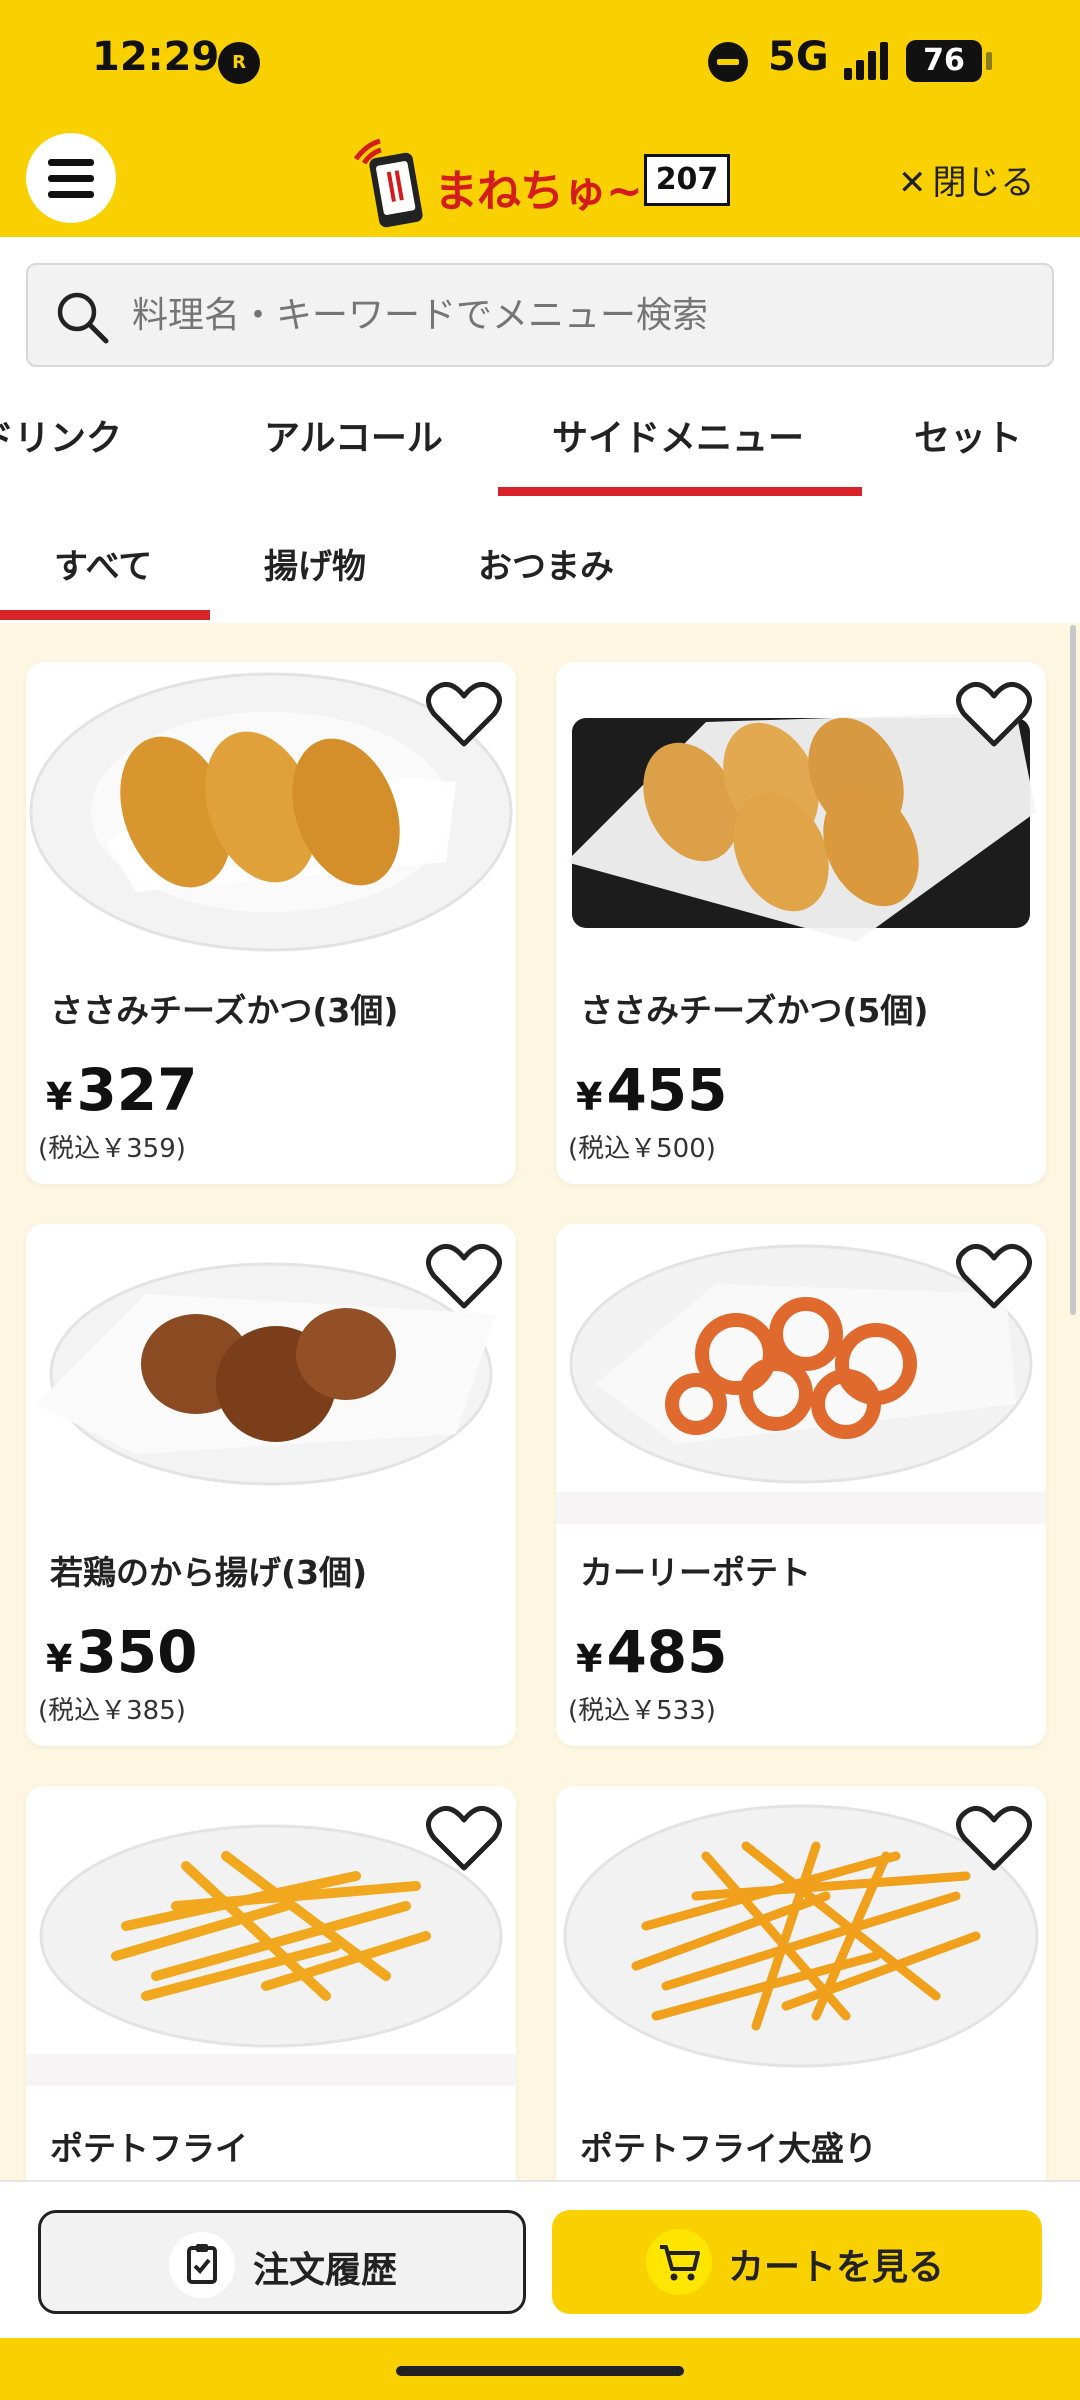  I want to click on do-not-disturb-icon, so click(728, 62).